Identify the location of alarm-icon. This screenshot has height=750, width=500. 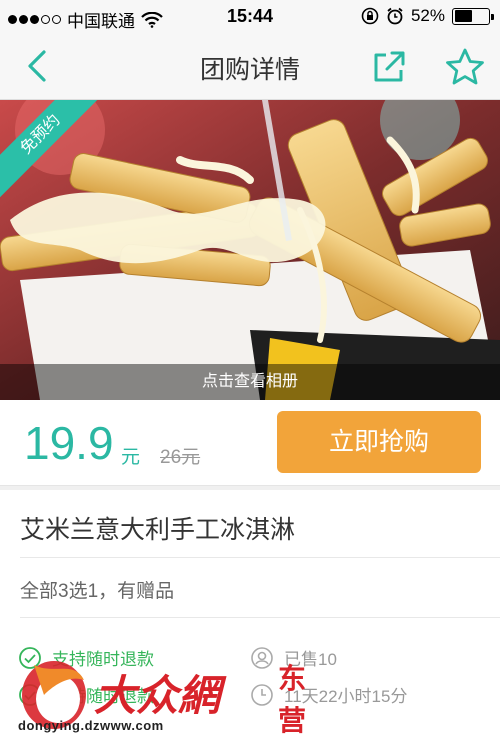
(395, 16).